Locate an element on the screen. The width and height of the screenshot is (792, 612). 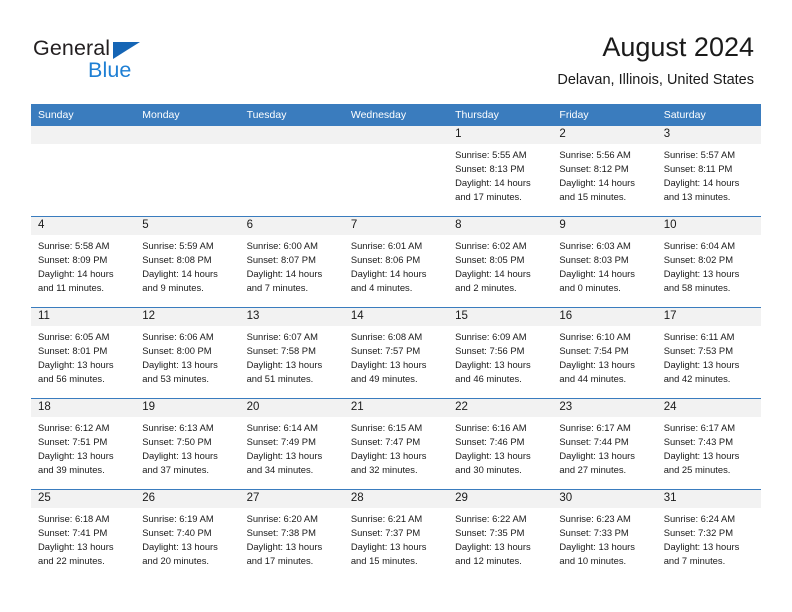
sunset-text: Sunset: 7:50 PM is located at coordinates (177, 442).